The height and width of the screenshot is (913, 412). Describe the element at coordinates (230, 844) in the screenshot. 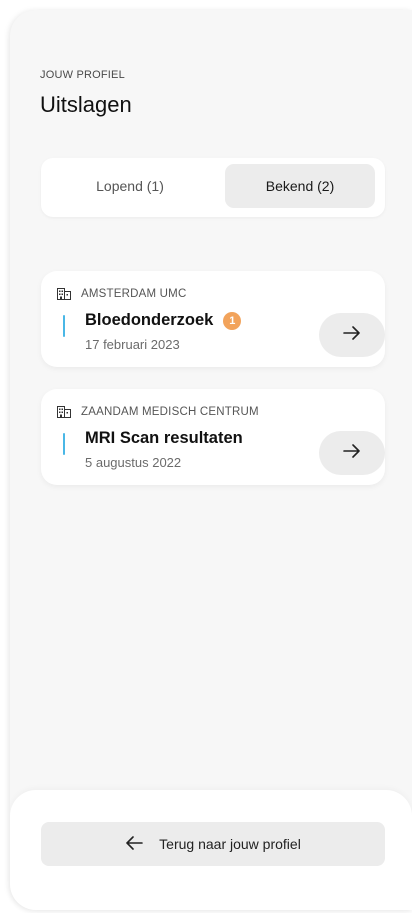

I see `back-to-profile-label: Terug naar jouw profiel` at that location.